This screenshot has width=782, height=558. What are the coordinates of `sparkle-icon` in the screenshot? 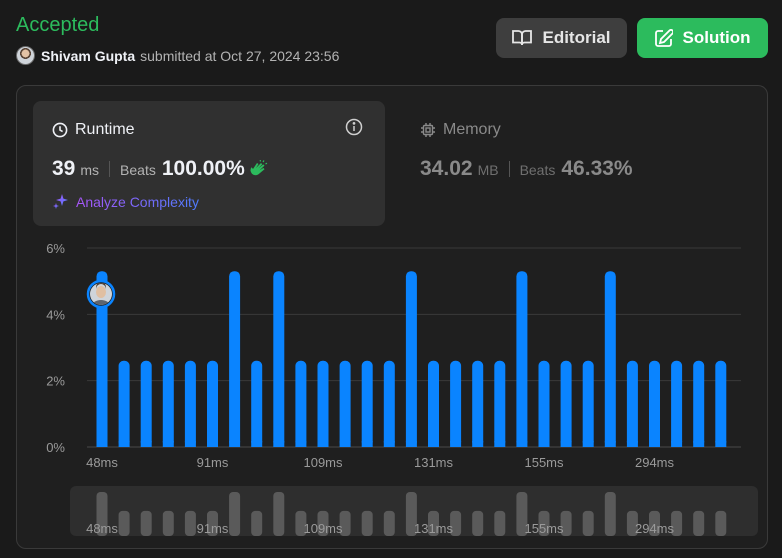 It's located at (60, 201).